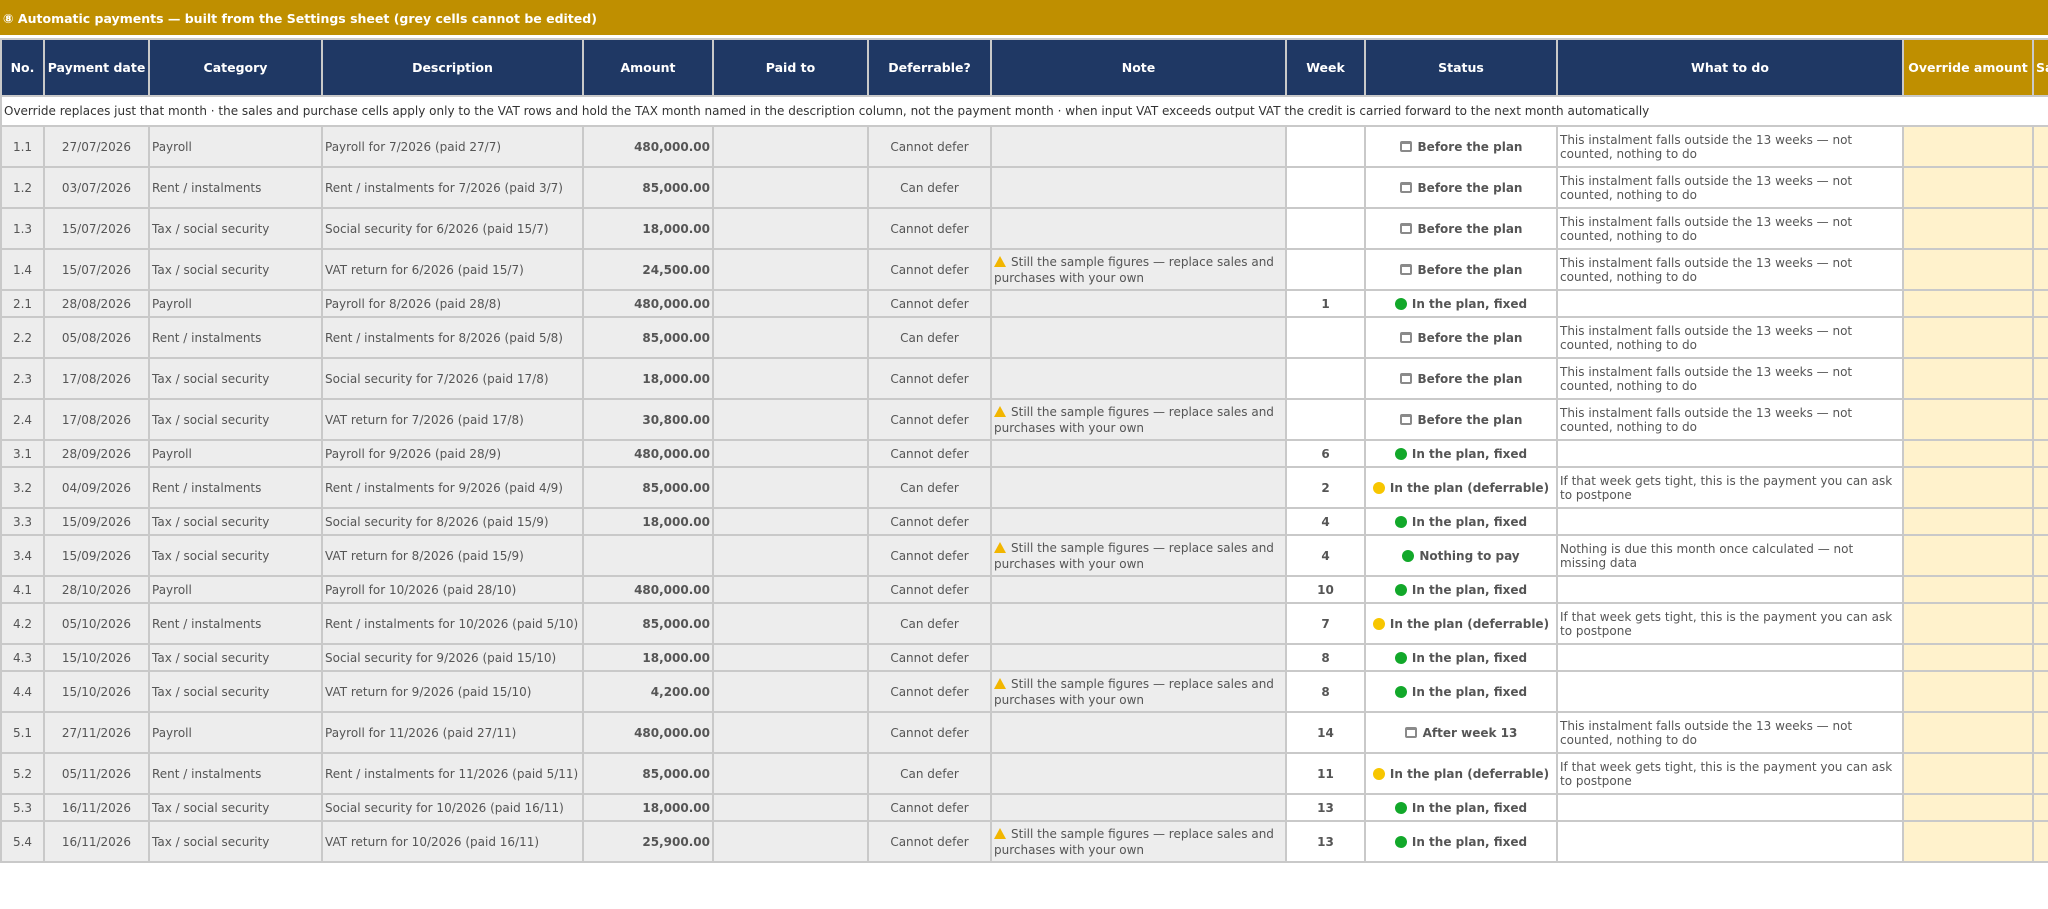 This screenshot has height=909, width=2048. Describe the element at coordinates (22, 67) in the screenshot. I see `column-header-no: No.` at that location.